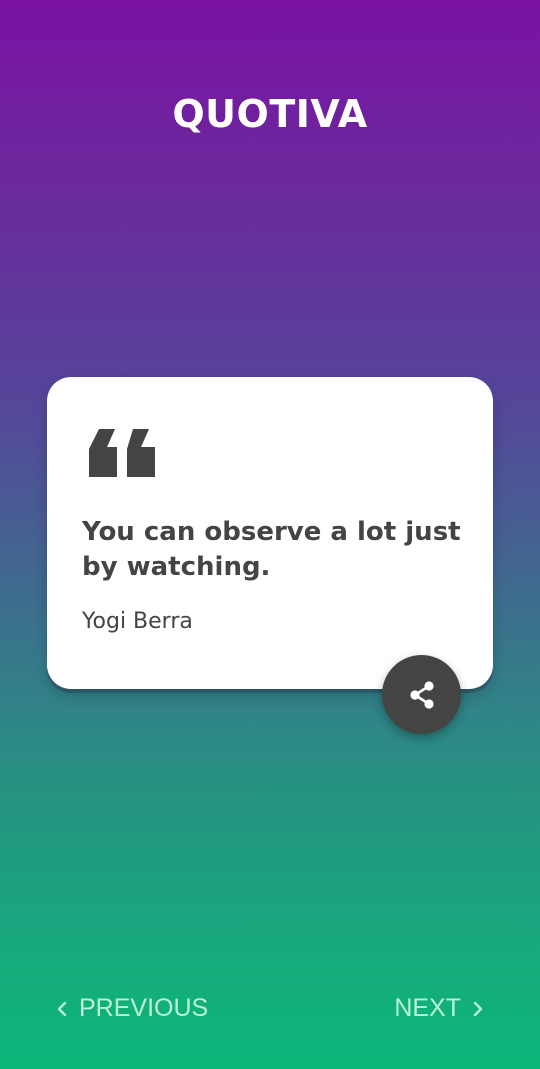 Image resolution: width=540 pixels, height=1069 pixels. Describe the element at coordinates (137, 621) in the screenshot. I see `quote-author: Yogi Berra` at that location.